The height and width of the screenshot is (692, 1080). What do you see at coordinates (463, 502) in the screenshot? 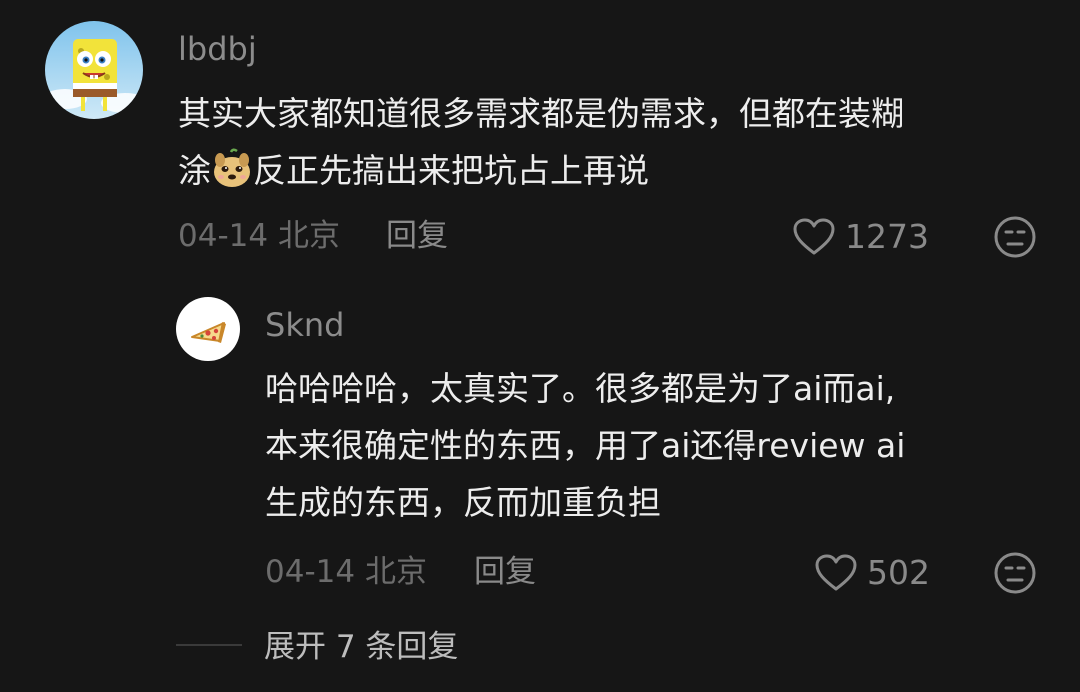
I see `reply-text-line: 生成的东西，反而加重负担` at bounding box center [463, 502].